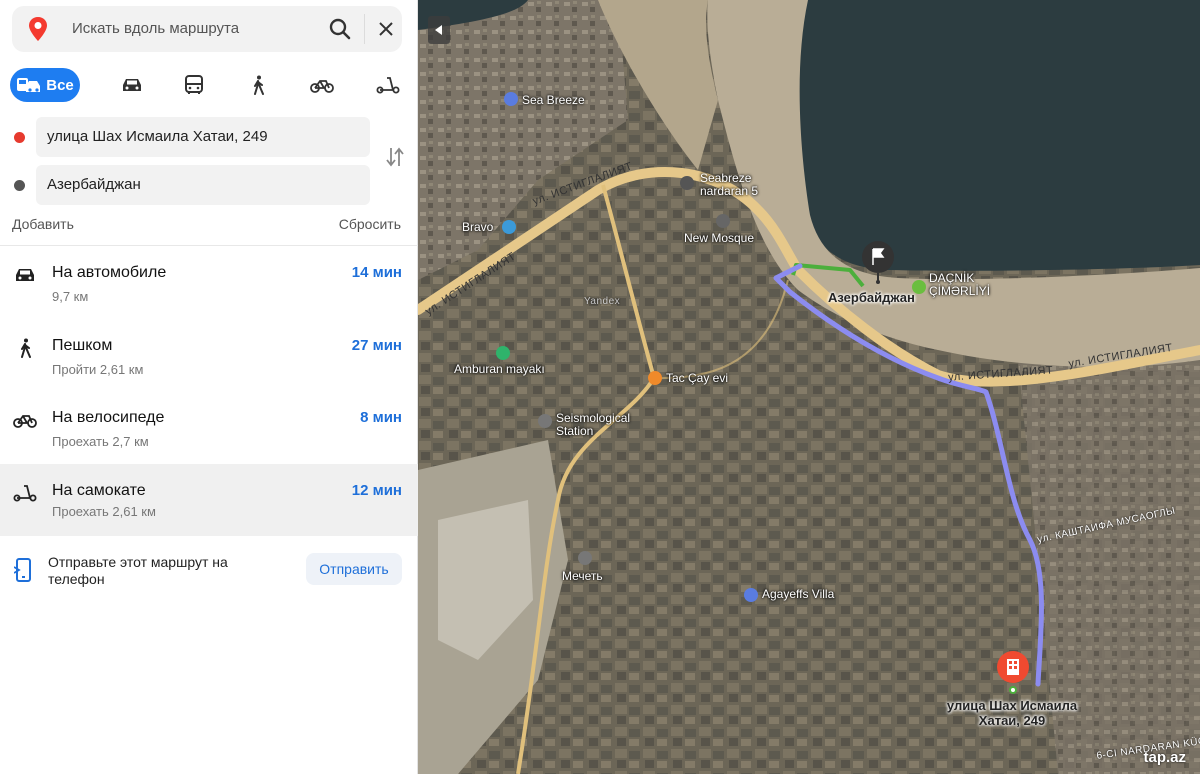 Image resolution: width=1200 pixels, height=774 pixels. What do you see at coordinates (602, 301) in the screenshot?
I see `map-watermark-label: Yandex` at bounding box center [602, 301].